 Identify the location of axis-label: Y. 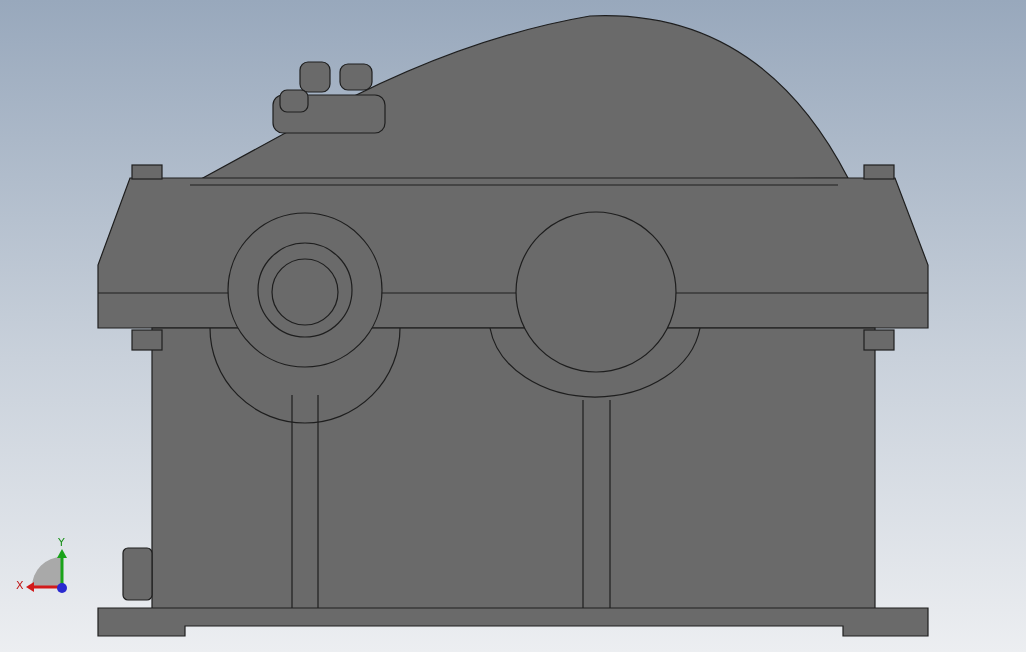
(61, 542).